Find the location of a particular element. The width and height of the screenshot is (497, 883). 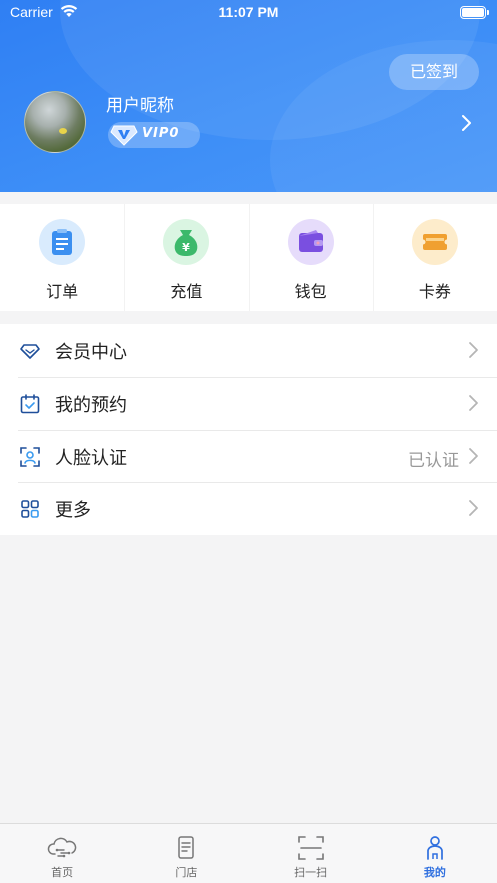

tab-label: 首页 is located at coordinates (62, 872).